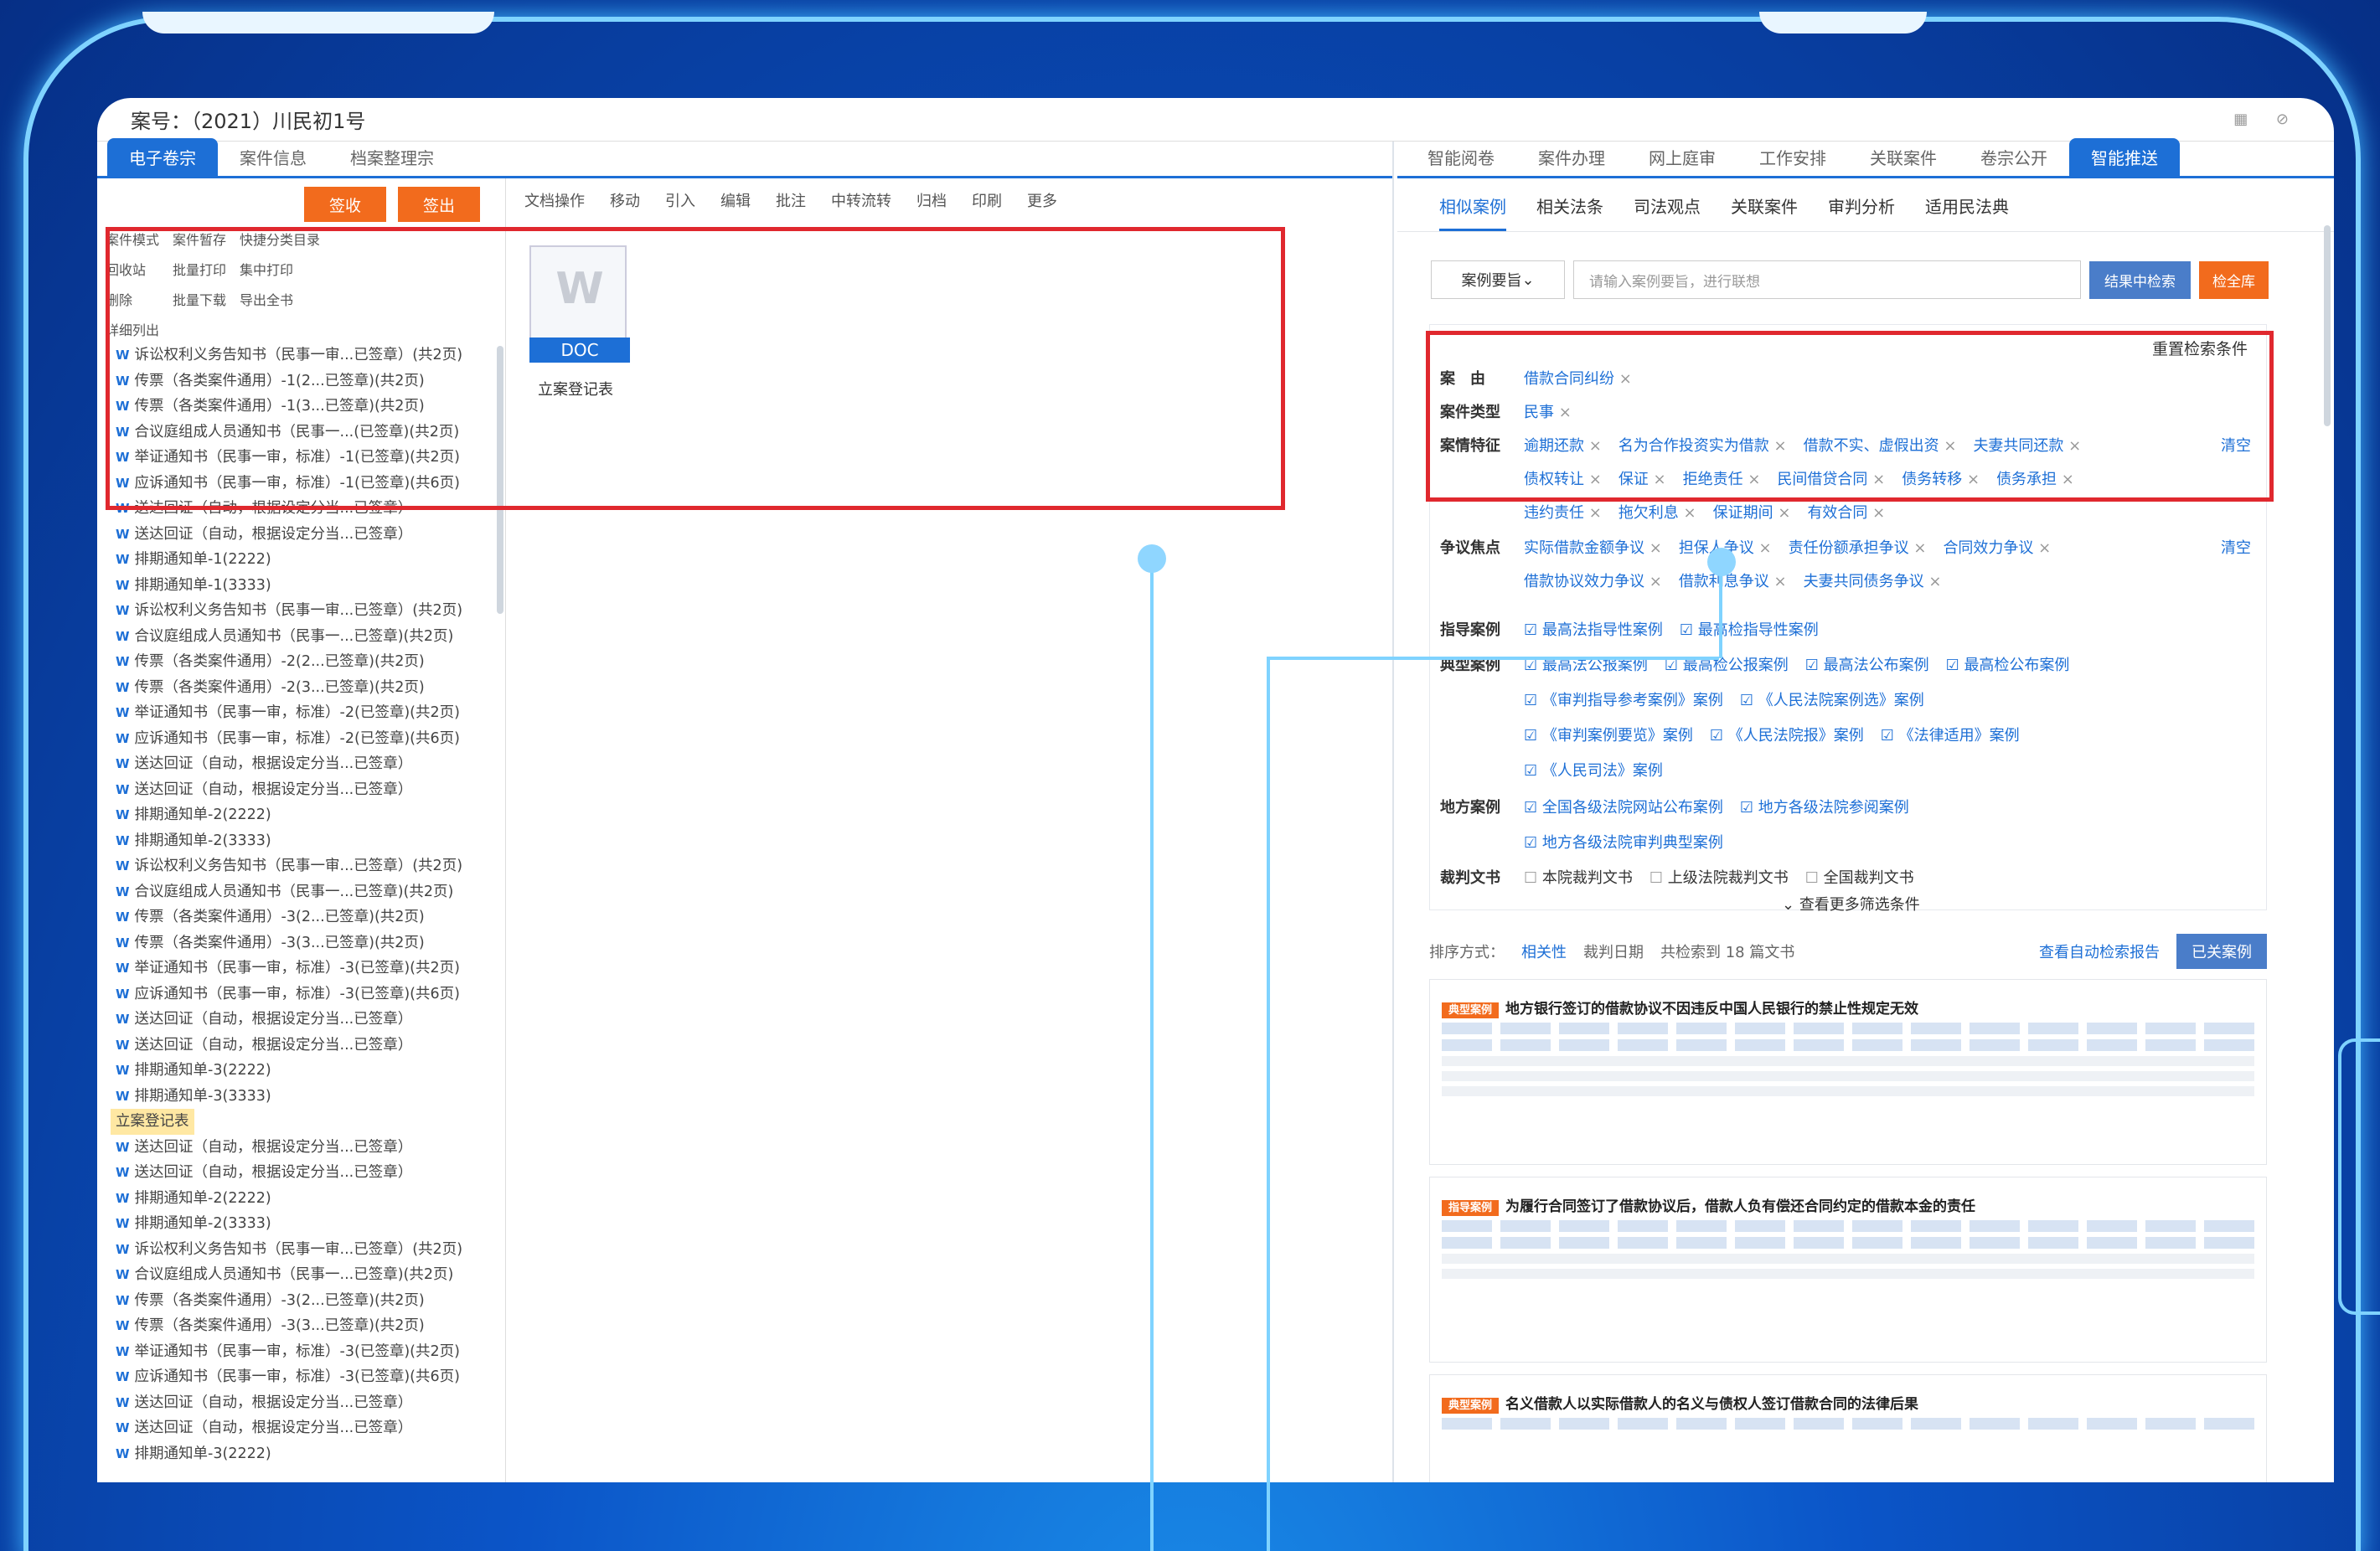 Image resolution: width=2380 pixels, height=1551 pixels. I want to click on checkbox: 上级法院裁判文书, so click(1719, 877).